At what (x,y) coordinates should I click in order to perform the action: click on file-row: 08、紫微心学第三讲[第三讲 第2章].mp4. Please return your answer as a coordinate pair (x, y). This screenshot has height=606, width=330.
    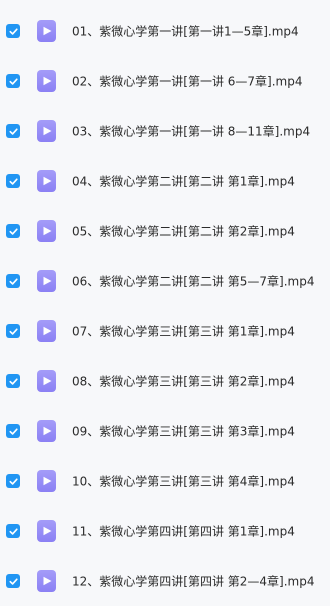
    Looking at the image, I should click on (165, 381).